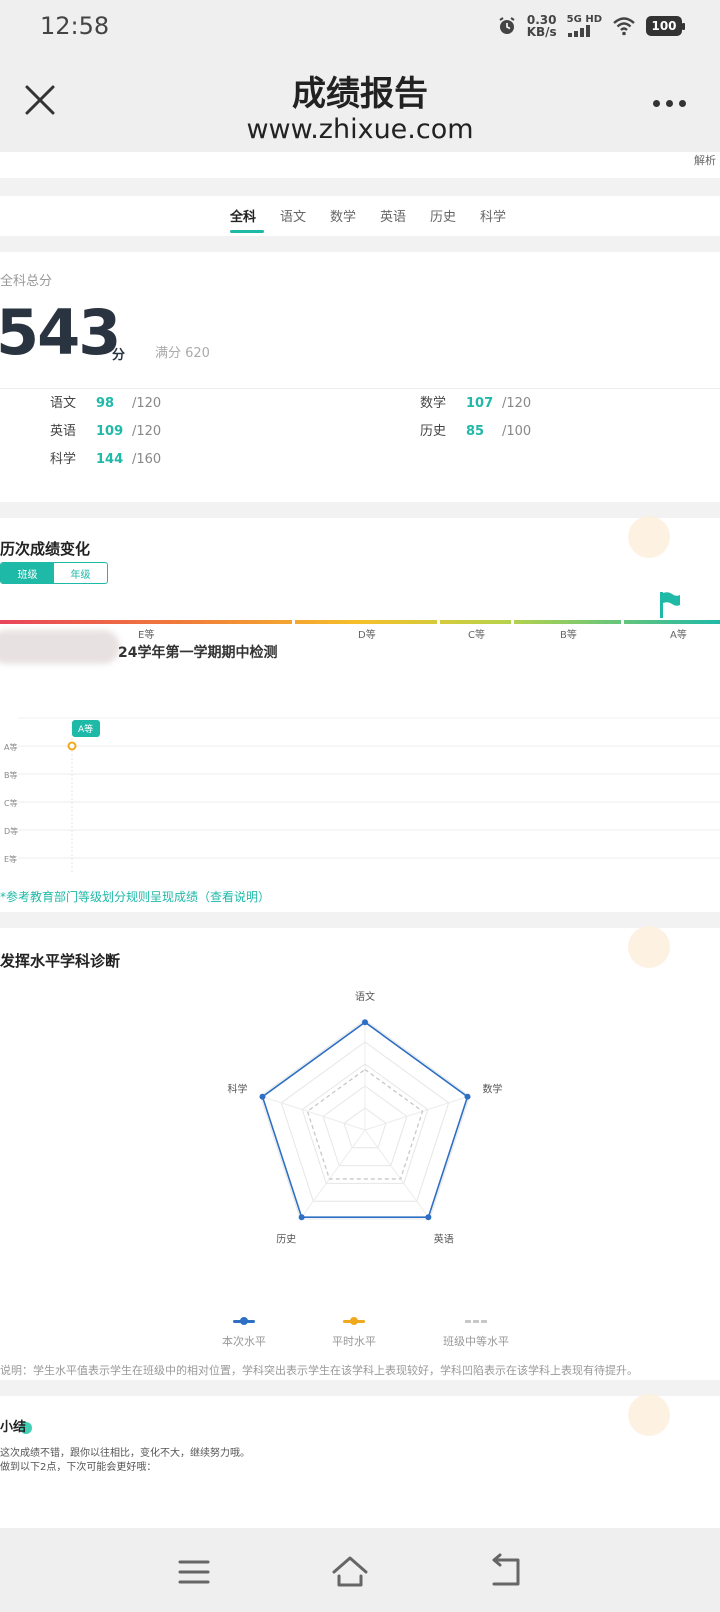 The height and width of the screenshot is (1612, 720). Describe the element at coordinates (293, 215) in the screenshot. I see `tab-chinese: 语文` at that location.